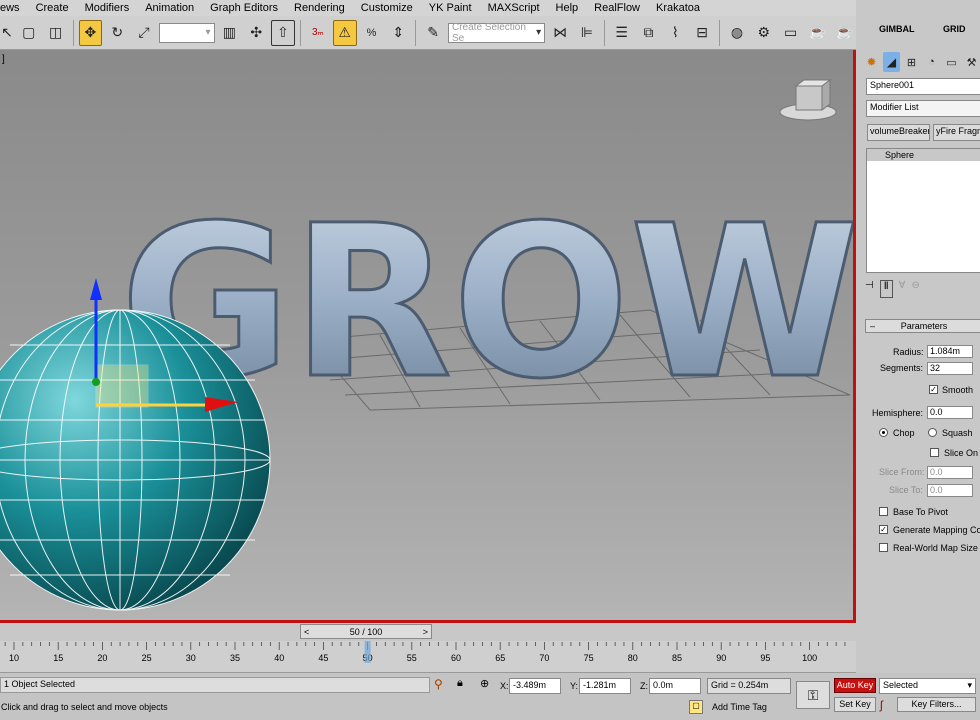  What do you see at coordinates (933, 389) in the screenshot?
I see `smooth-checkbox: ✓` at bounding box center [933, 389].